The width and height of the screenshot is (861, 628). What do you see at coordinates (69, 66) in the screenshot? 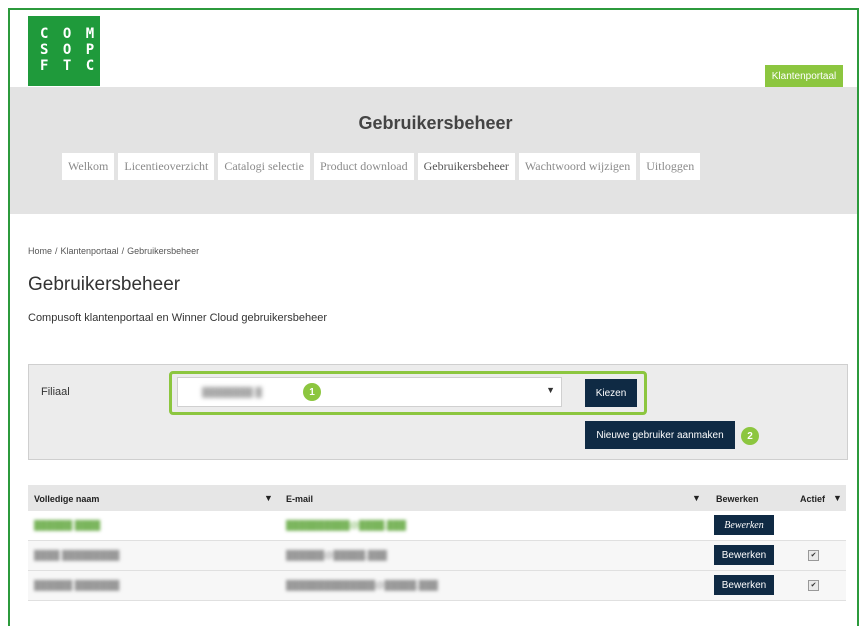
I see `logo-row-3: F T C` at bounding box center [69, 66].